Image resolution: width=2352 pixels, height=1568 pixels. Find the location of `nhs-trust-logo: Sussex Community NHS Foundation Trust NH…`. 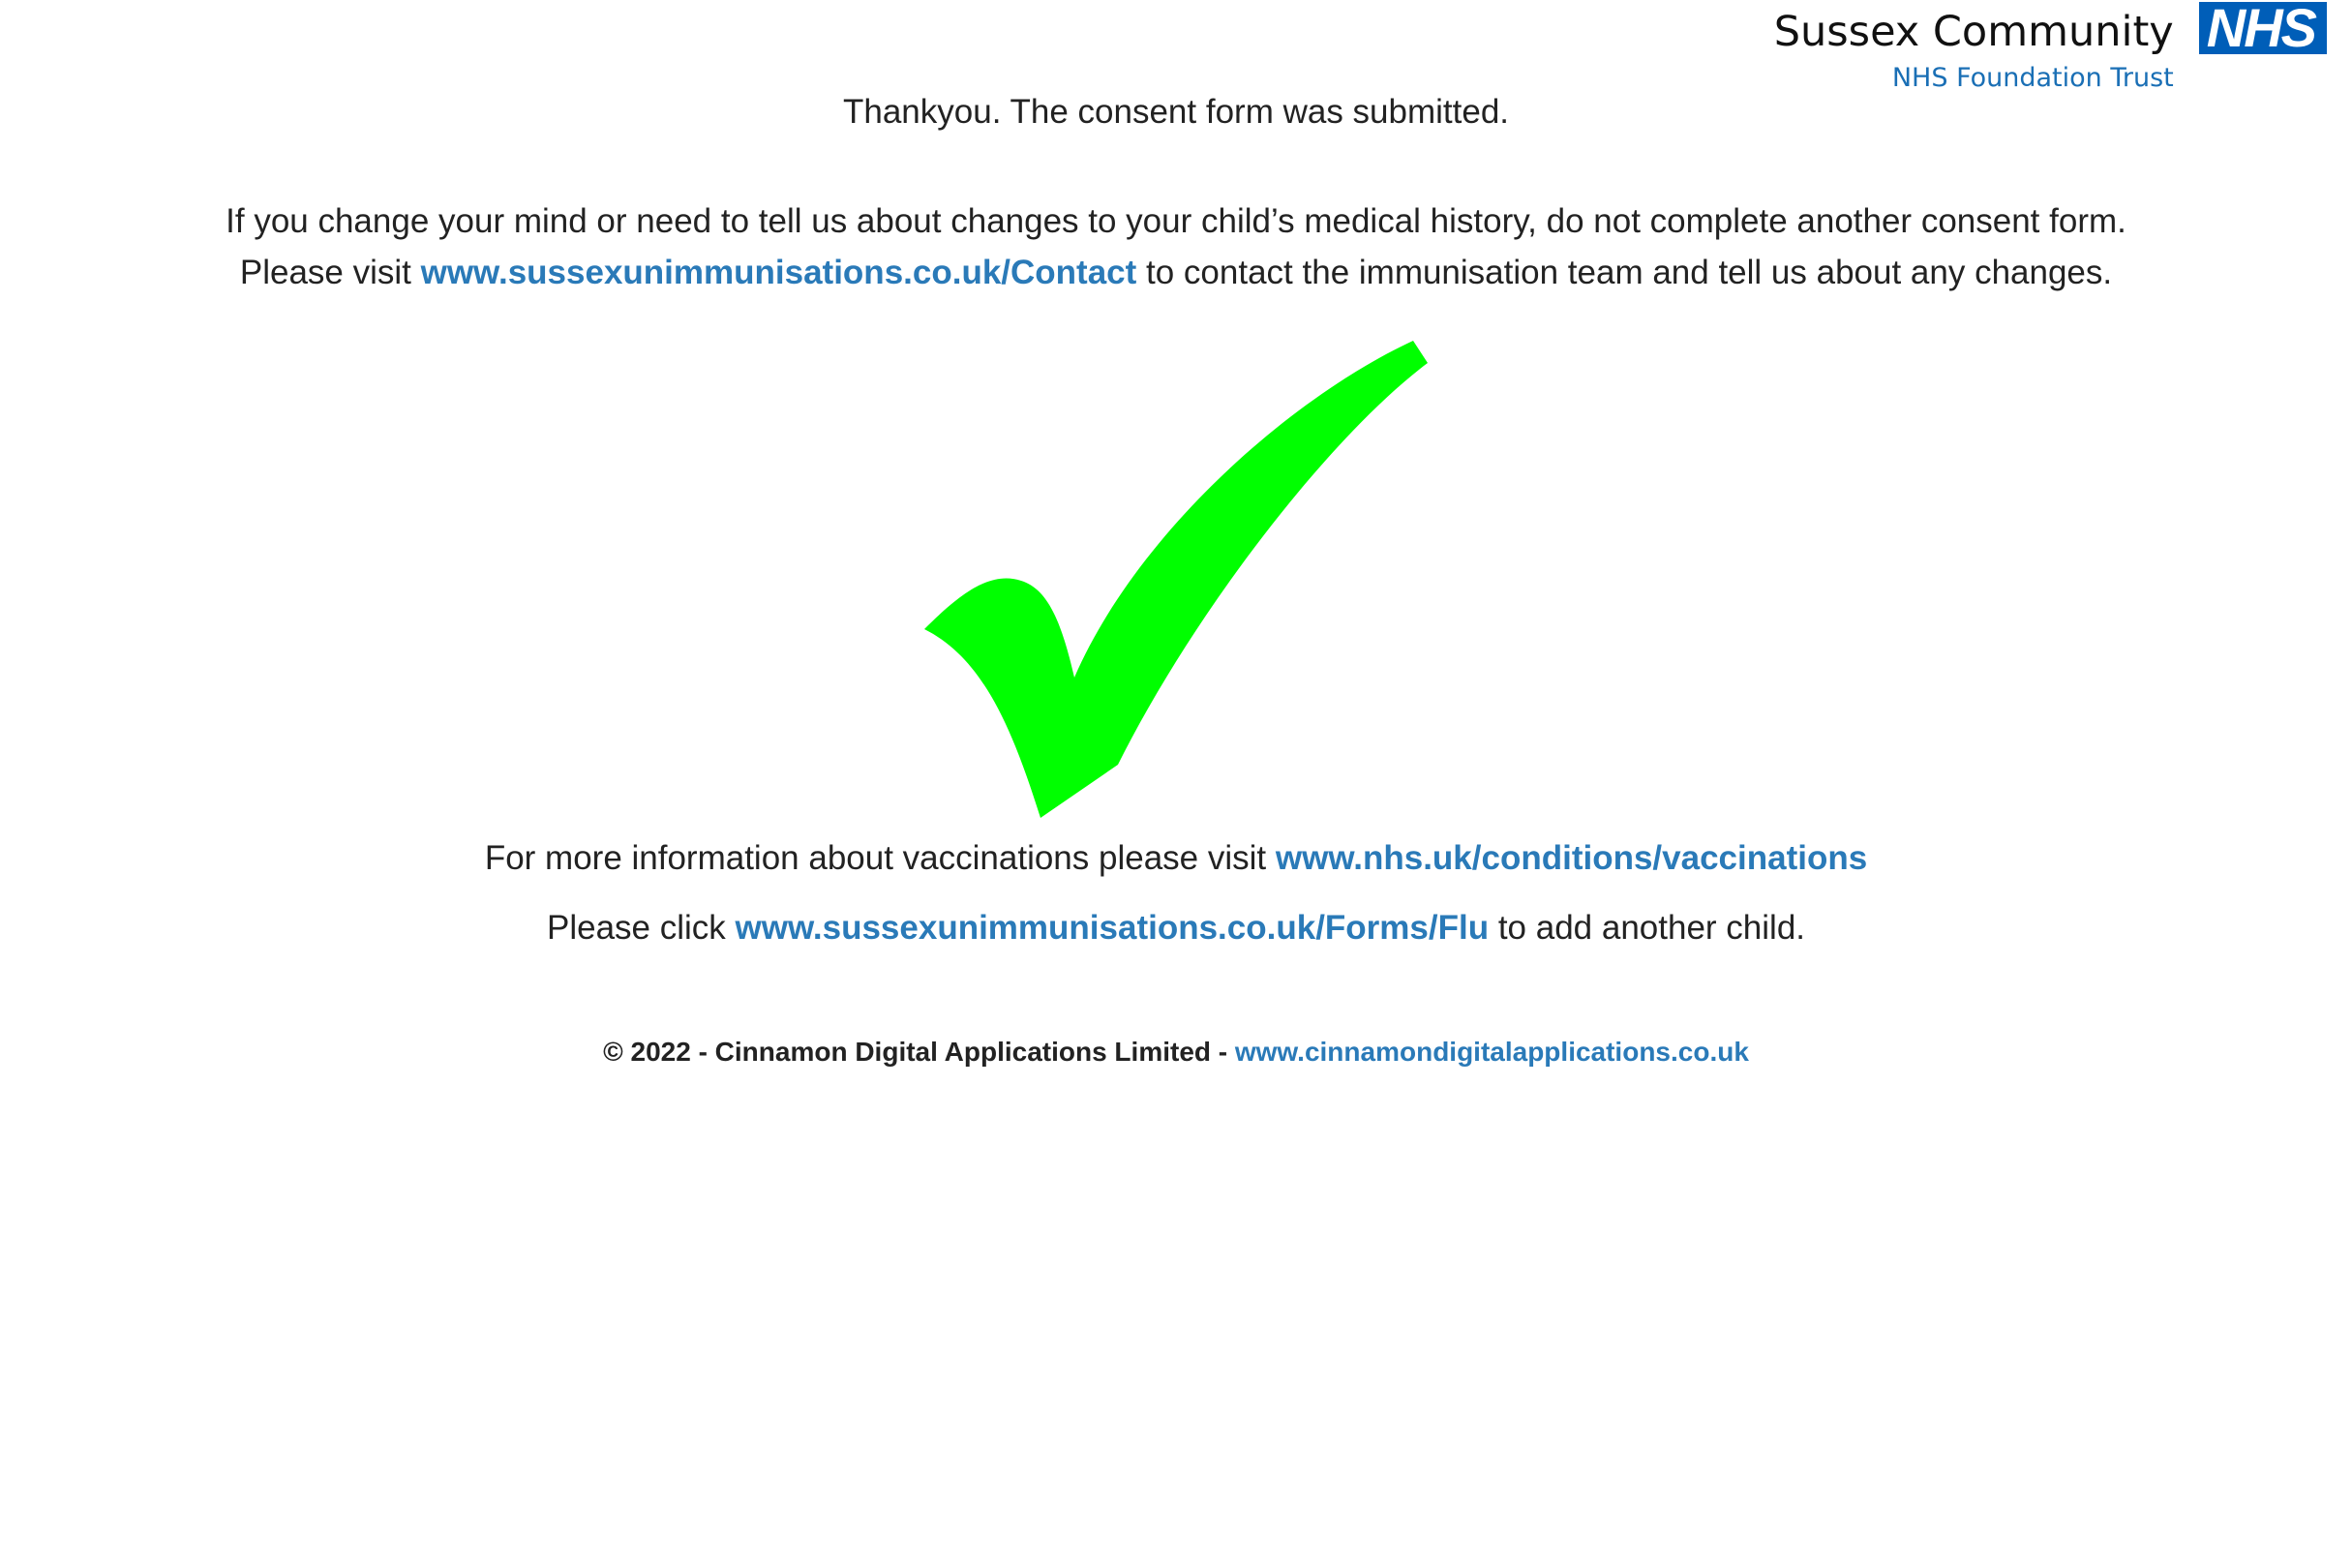

nhs-trust-logo: Sussex Community NHS Foundation Trust NH… is located at coordinates (2050, 48).